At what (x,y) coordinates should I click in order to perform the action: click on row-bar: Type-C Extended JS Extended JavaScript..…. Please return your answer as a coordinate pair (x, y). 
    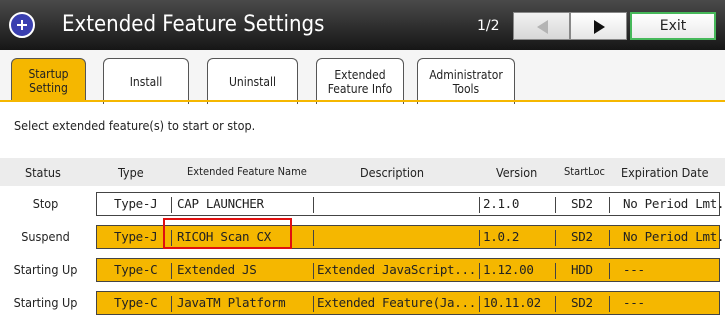
    Looking at the image, I should click on (408, 270).